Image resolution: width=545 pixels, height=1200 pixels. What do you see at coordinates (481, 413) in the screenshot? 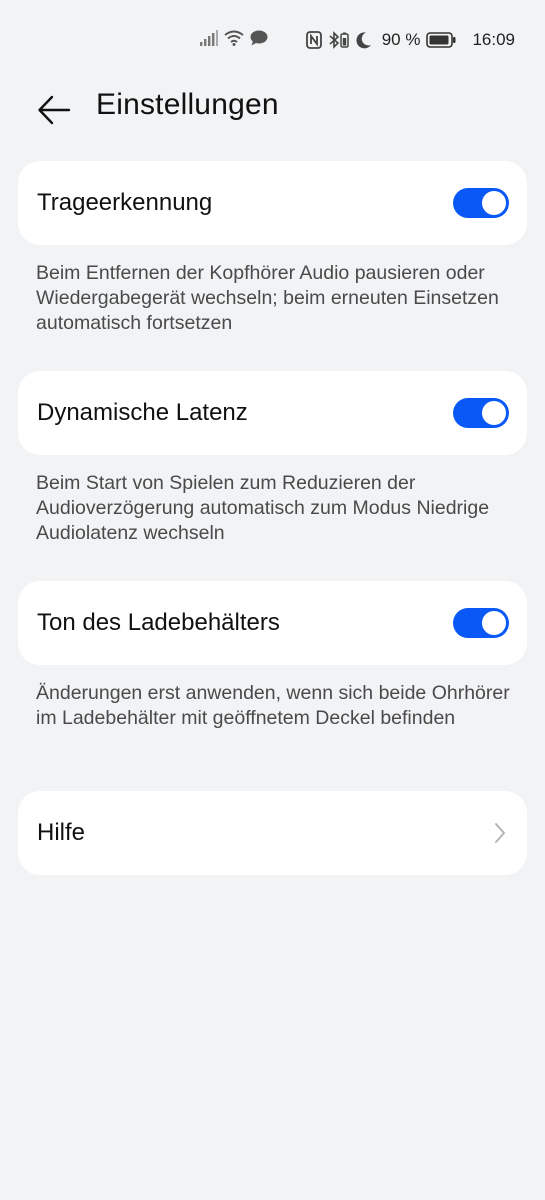
I see `dynamische-latenz-toggle` at bounding box center [481, 413].